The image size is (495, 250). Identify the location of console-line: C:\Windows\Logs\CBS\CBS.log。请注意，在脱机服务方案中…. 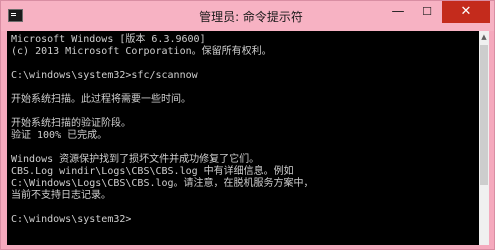
(162, 183).